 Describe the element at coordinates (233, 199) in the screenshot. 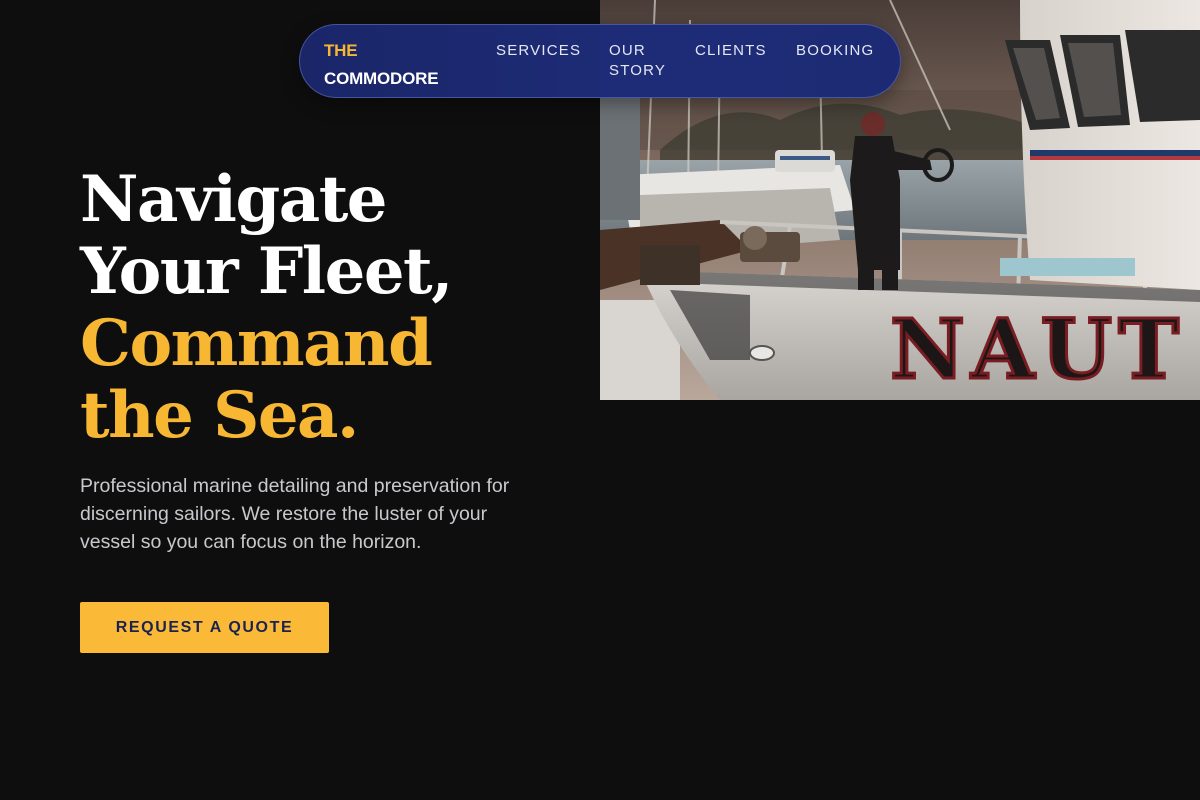

I see `headline-line-navigate: Navigate` at that location.